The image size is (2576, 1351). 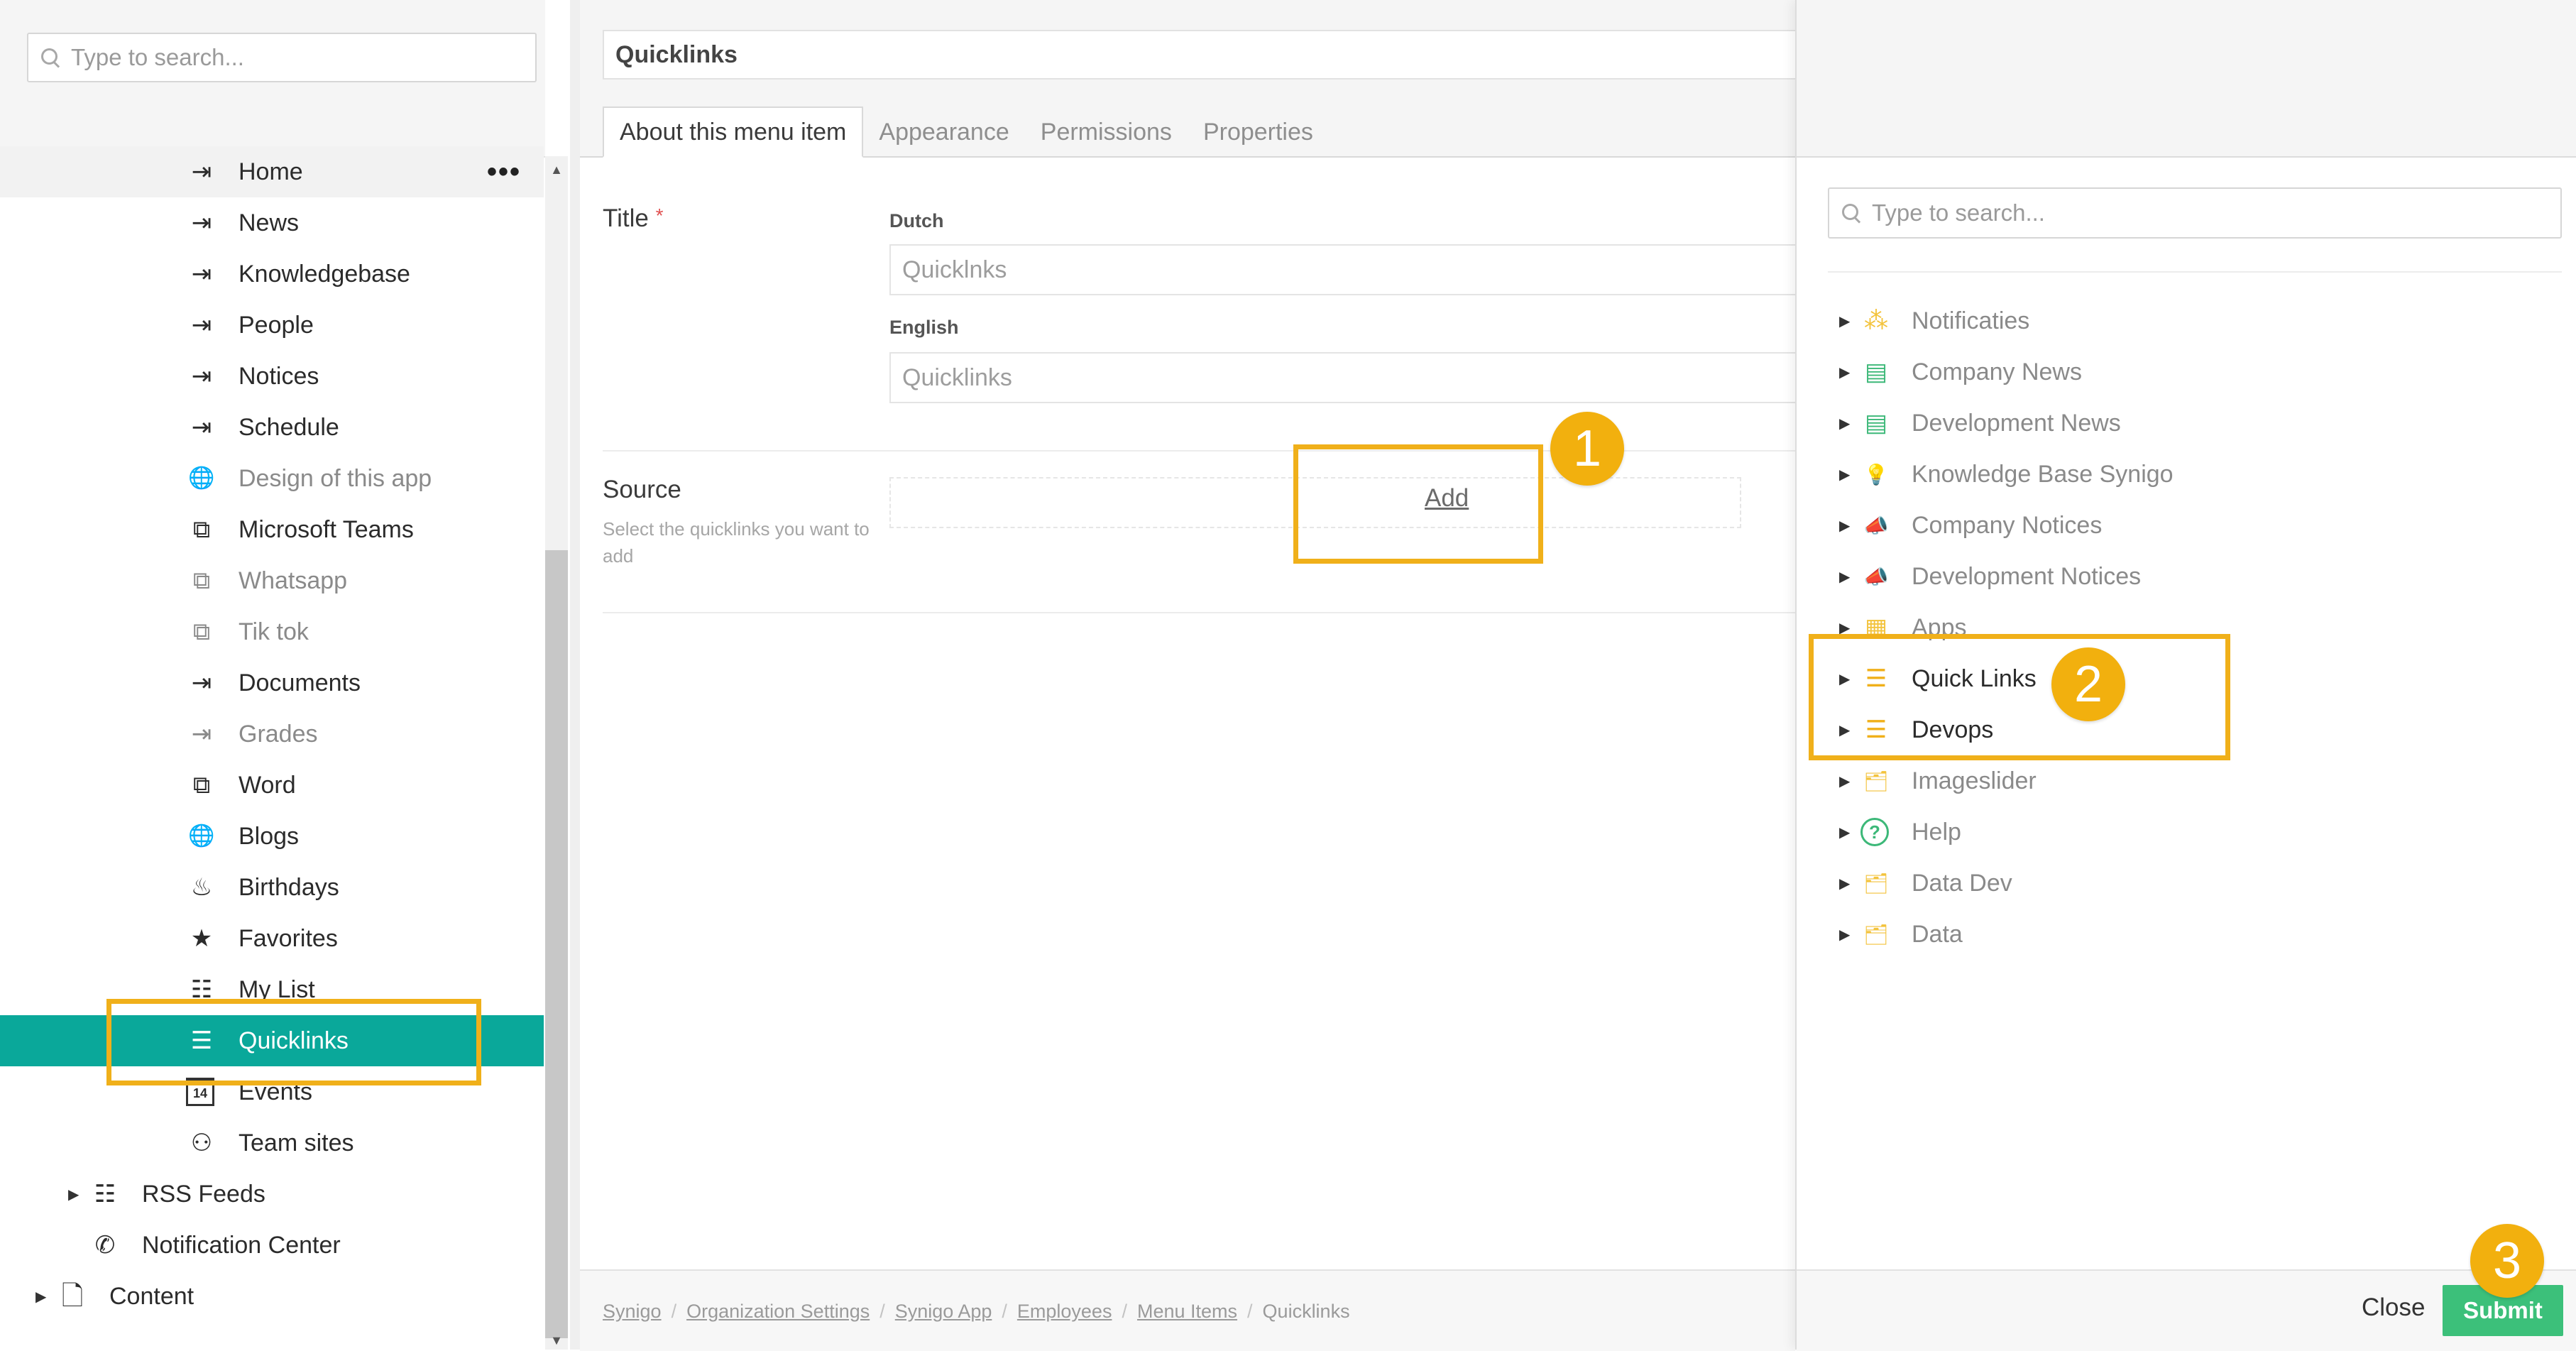 What do you see at coordinates (556, 944) in the screenshot?
I see `sidebar-scroll-thumb` at bounding box center [556, 944].